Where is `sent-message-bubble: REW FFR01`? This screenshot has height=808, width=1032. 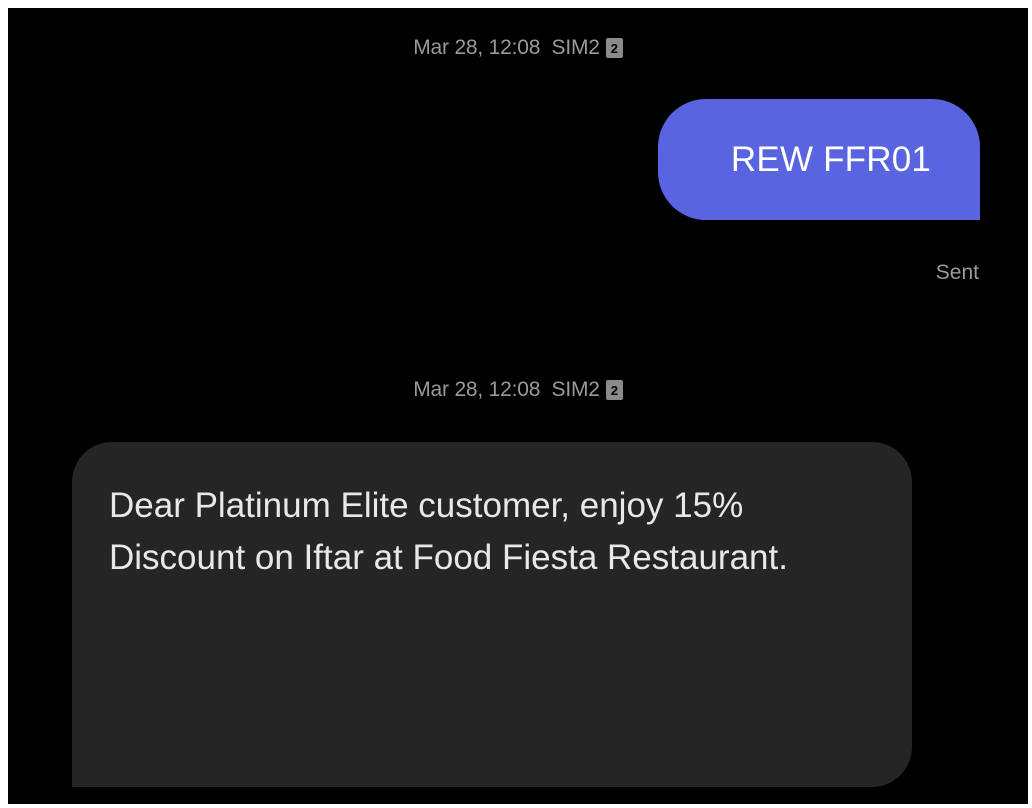 sent-message-bubble: REW FFR01 is located at coordinates (819, 159).